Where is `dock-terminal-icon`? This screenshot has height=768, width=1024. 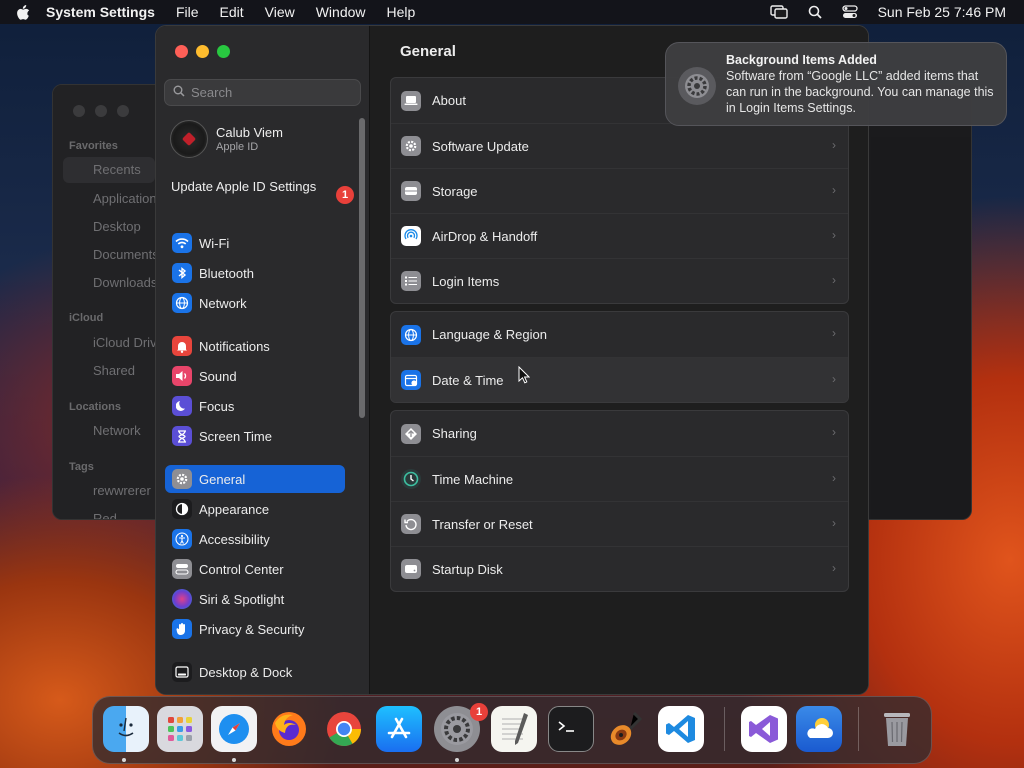
dock-terminal-icon is located at coordinates (571, 729).